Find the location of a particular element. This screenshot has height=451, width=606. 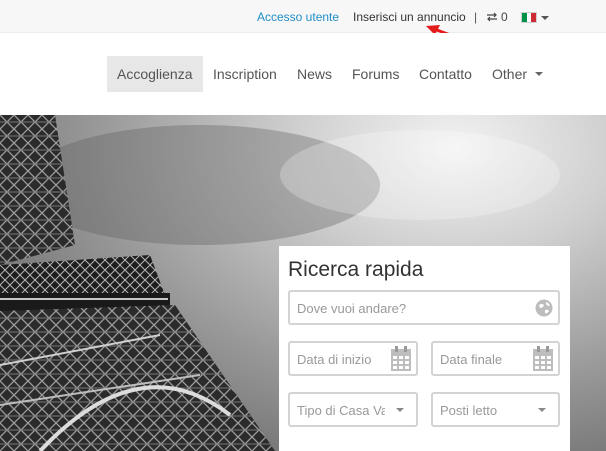

end-date-input: Data finale is located at coordinates (495, 358).